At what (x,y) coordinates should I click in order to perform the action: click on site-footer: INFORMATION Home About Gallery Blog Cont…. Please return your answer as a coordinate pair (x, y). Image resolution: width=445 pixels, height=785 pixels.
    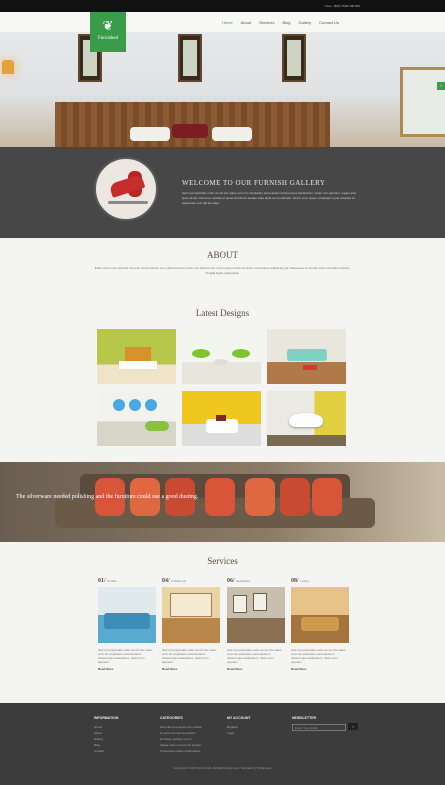
    Looking at the image, I should click on (222, 744).